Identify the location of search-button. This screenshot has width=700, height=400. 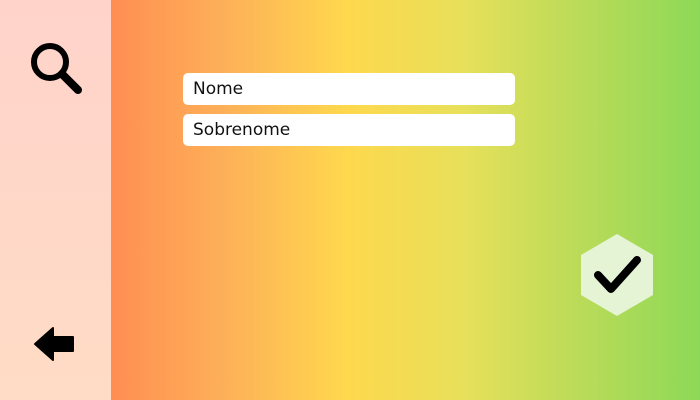
(56, 68).